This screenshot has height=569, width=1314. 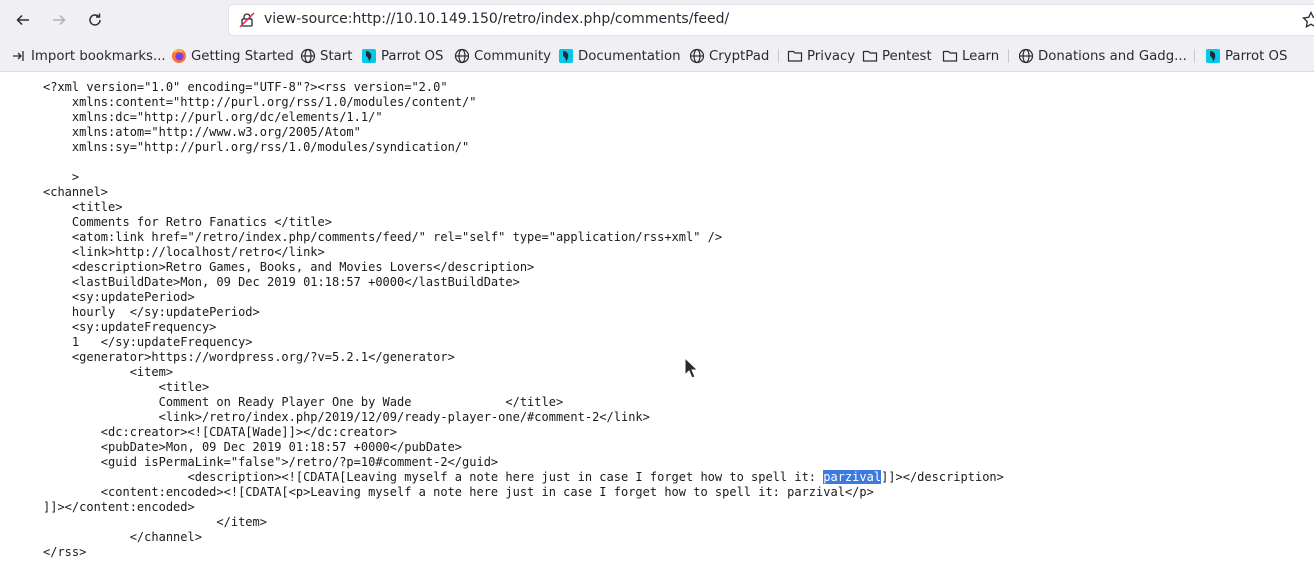 I want to click on arrow-left-icon, so click(x=22, y=20).